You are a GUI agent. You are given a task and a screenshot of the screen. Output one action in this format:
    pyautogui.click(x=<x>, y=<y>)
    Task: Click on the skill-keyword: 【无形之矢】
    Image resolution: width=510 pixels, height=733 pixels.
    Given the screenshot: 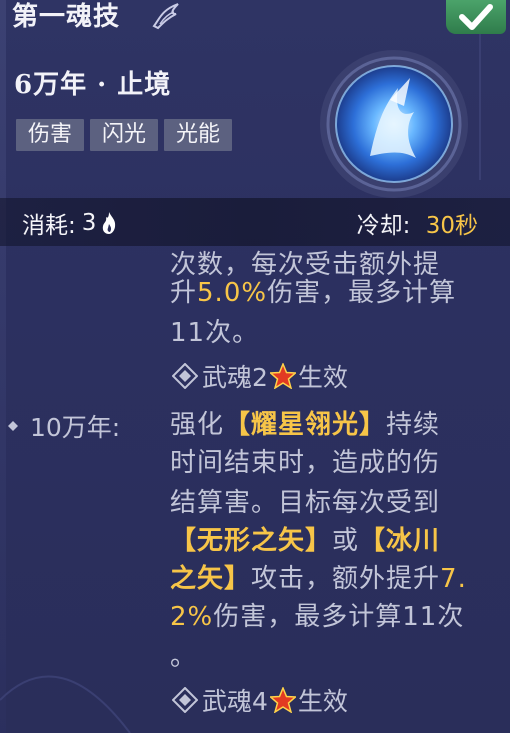 What is the action you would take?
    pyautogui.click(x=251, y=541)
    